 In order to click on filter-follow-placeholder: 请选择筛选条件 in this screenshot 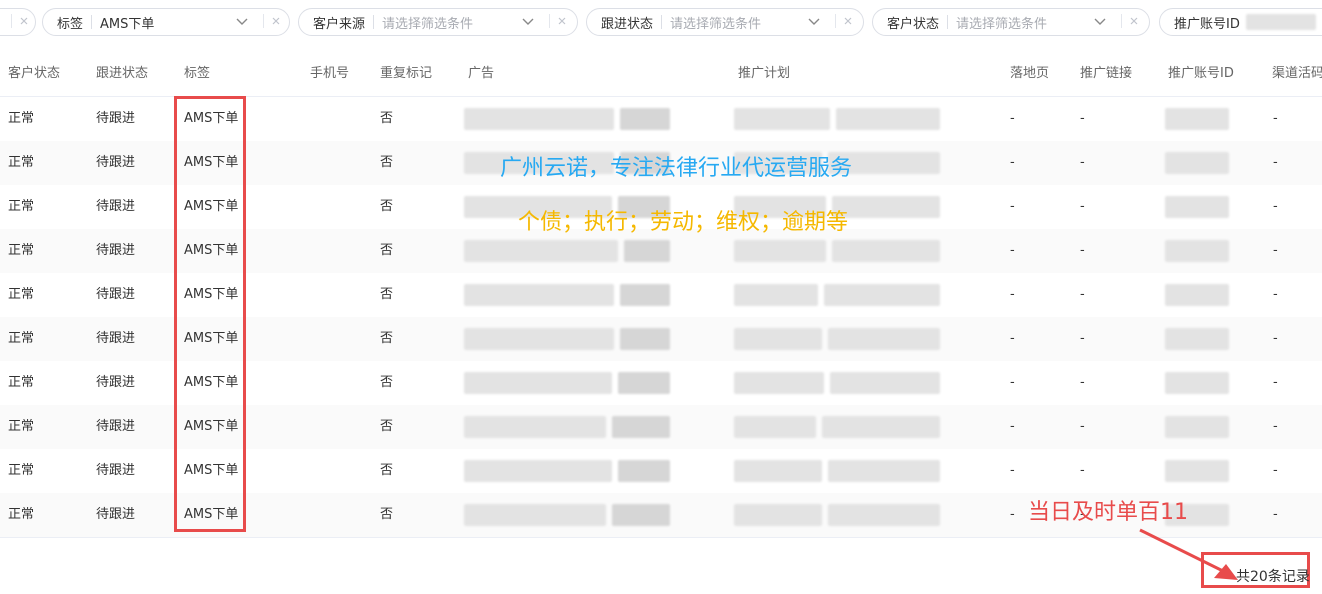, I will do `click(716, 24)`.